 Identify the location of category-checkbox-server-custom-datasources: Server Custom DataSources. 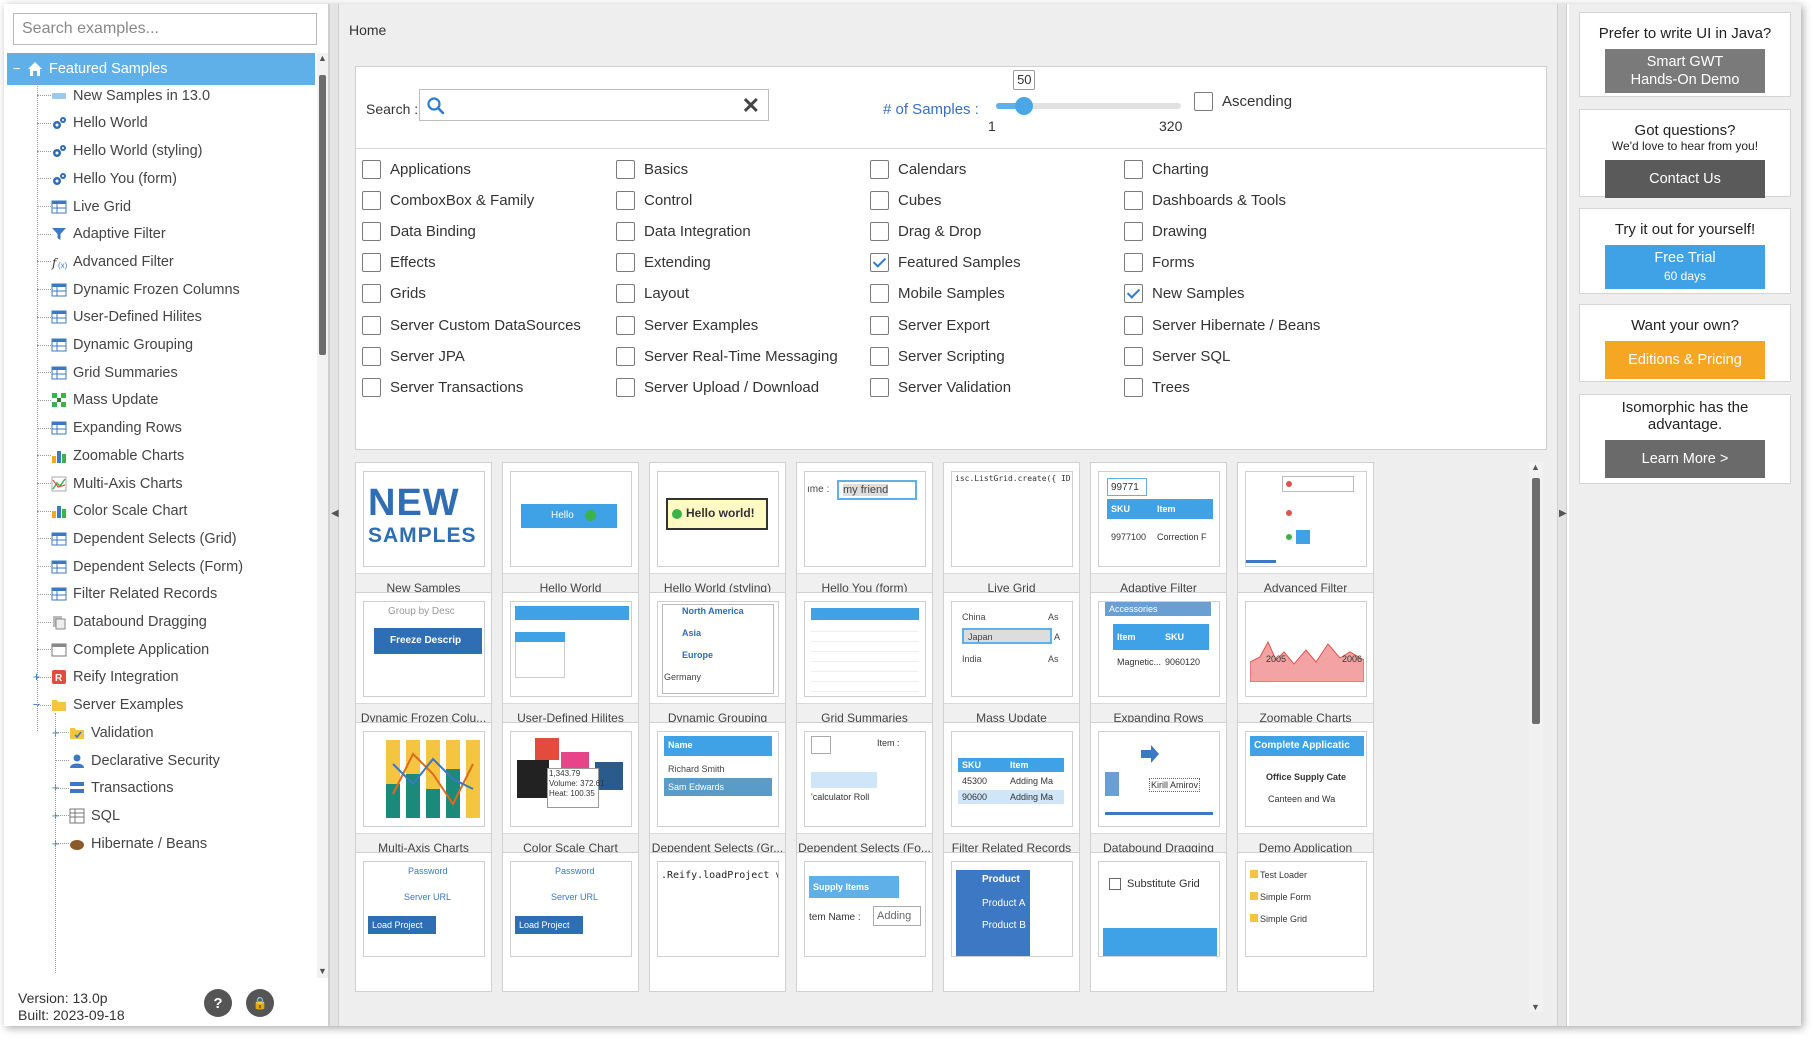
(471, 325).